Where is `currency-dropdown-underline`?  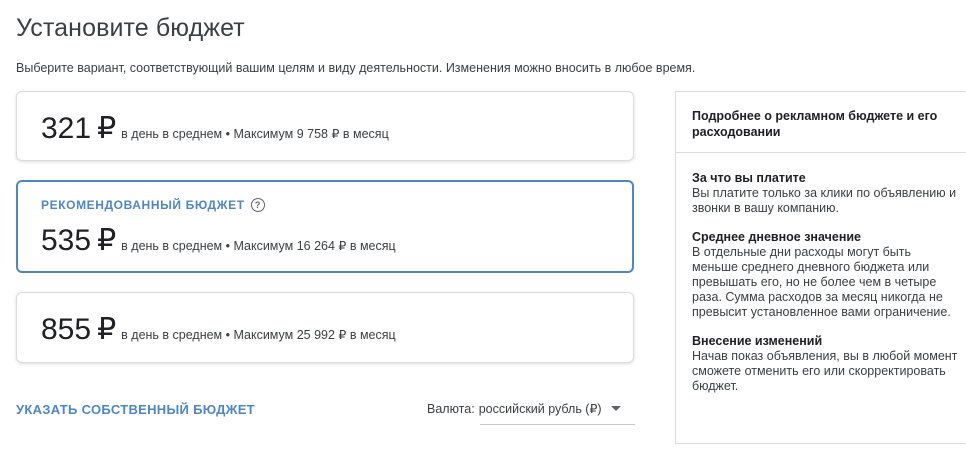
currency-dropdown-underline is located at coordinates (557, 424).